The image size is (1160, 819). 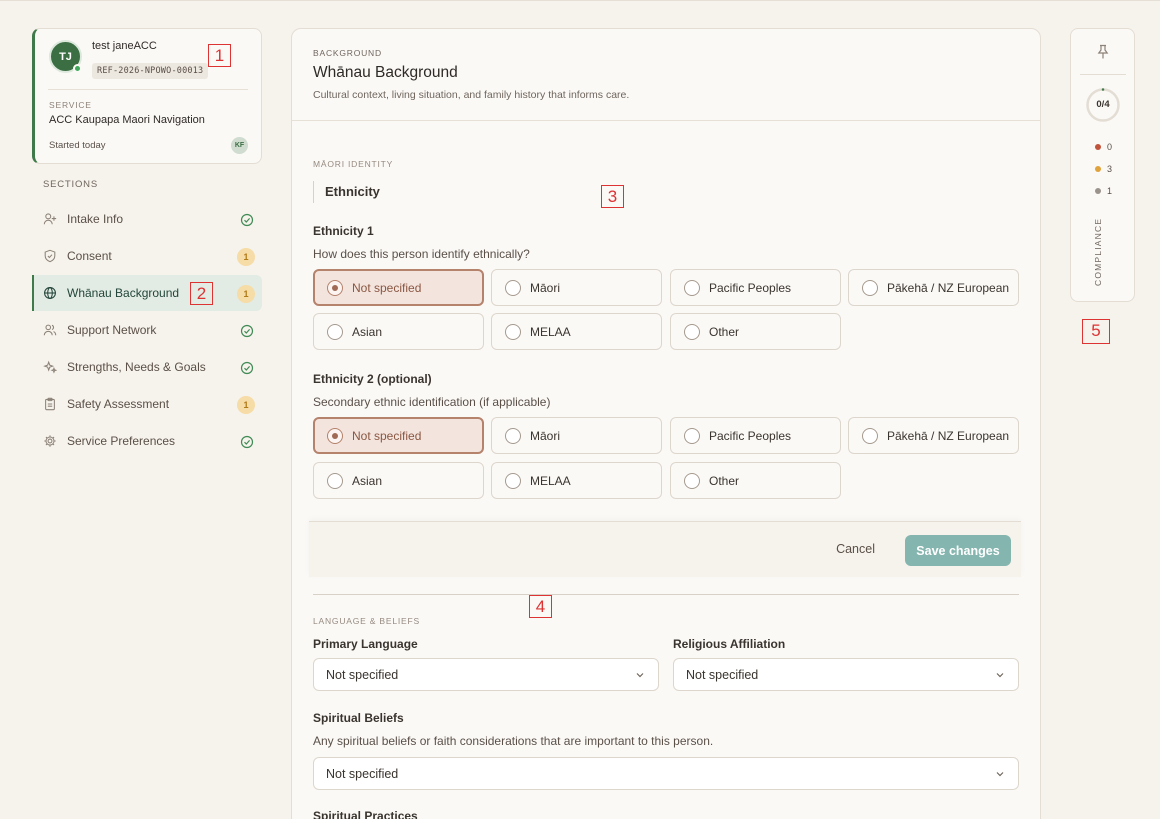 I want to click on ethnicity-1-option-melaa: MELAA, so click(x=576, y=331).